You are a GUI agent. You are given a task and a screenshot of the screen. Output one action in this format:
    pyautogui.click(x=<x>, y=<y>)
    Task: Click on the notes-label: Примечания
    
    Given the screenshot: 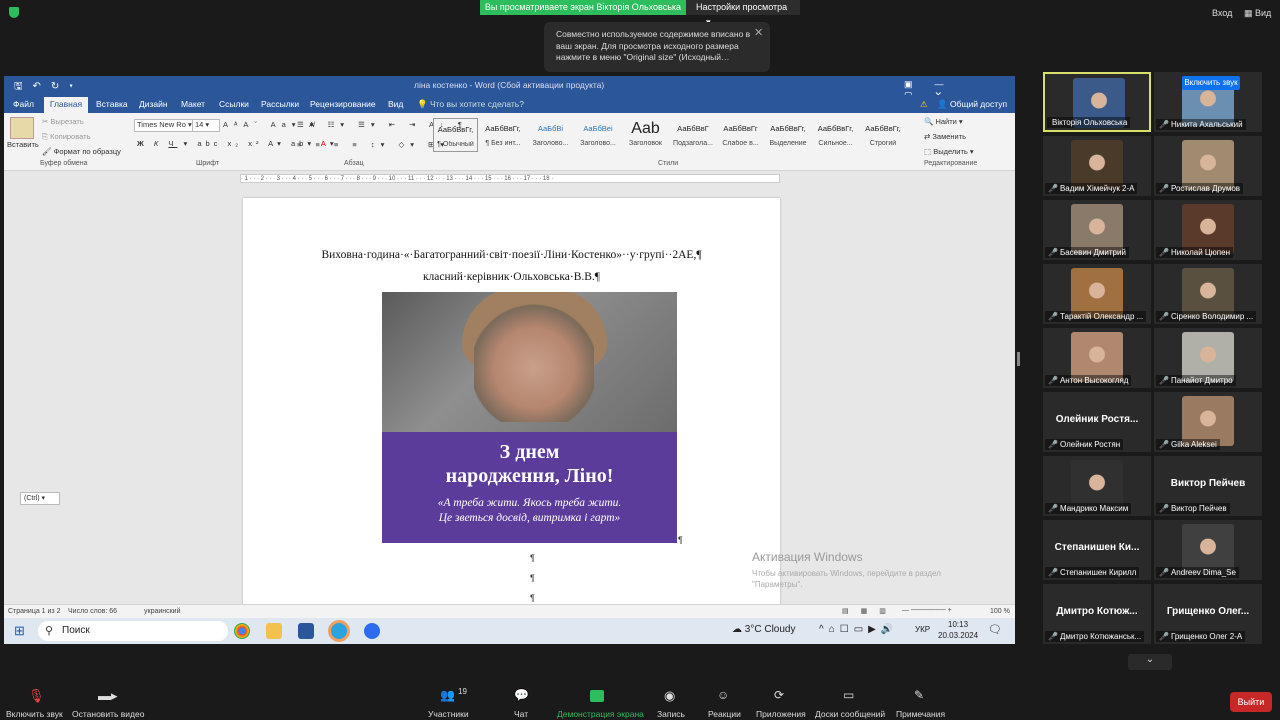 What is the action you would take?
    pyautogui.click(x=920, y=714)
    